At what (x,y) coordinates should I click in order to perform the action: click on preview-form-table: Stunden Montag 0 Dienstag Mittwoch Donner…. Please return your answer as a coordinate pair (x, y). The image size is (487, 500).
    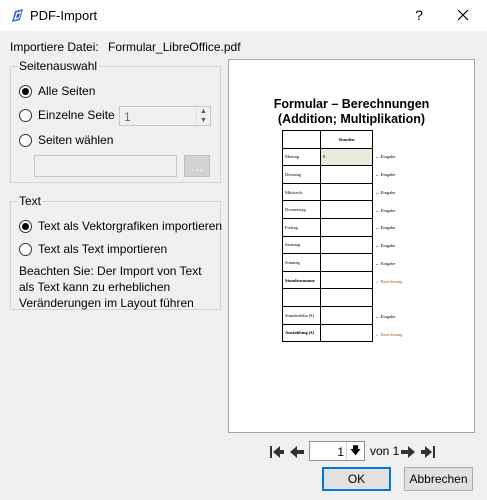
    Looking at the image, I should click on (327, 236).